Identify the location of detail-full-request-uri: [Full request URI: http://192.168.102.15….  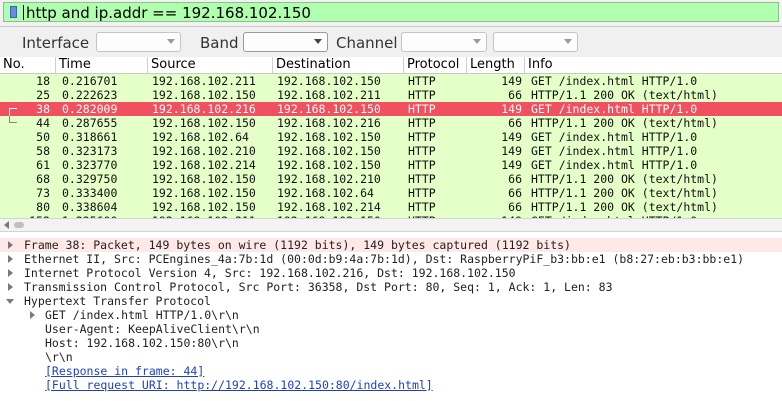
(391, 385).